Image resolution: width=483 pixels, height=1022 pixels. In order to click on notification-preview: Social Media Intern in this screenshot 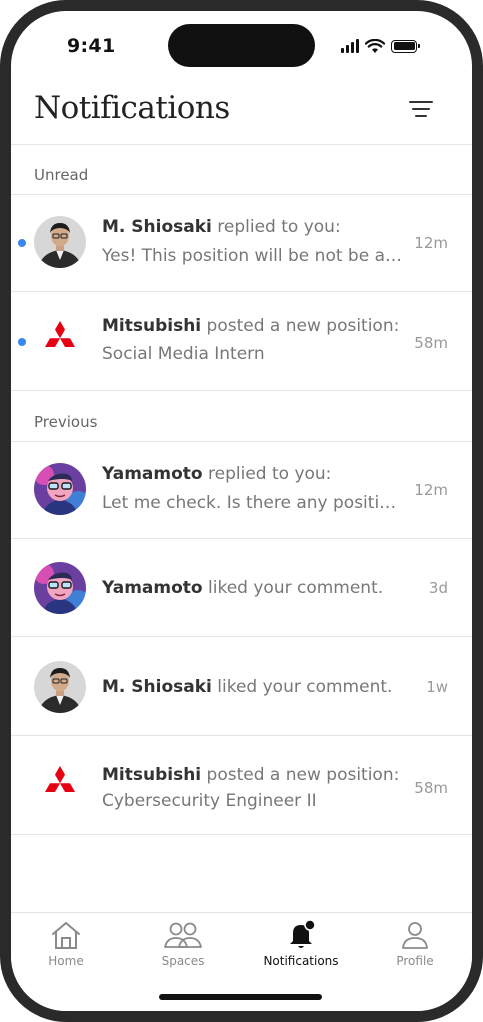, I will do `click(183, 354)`.